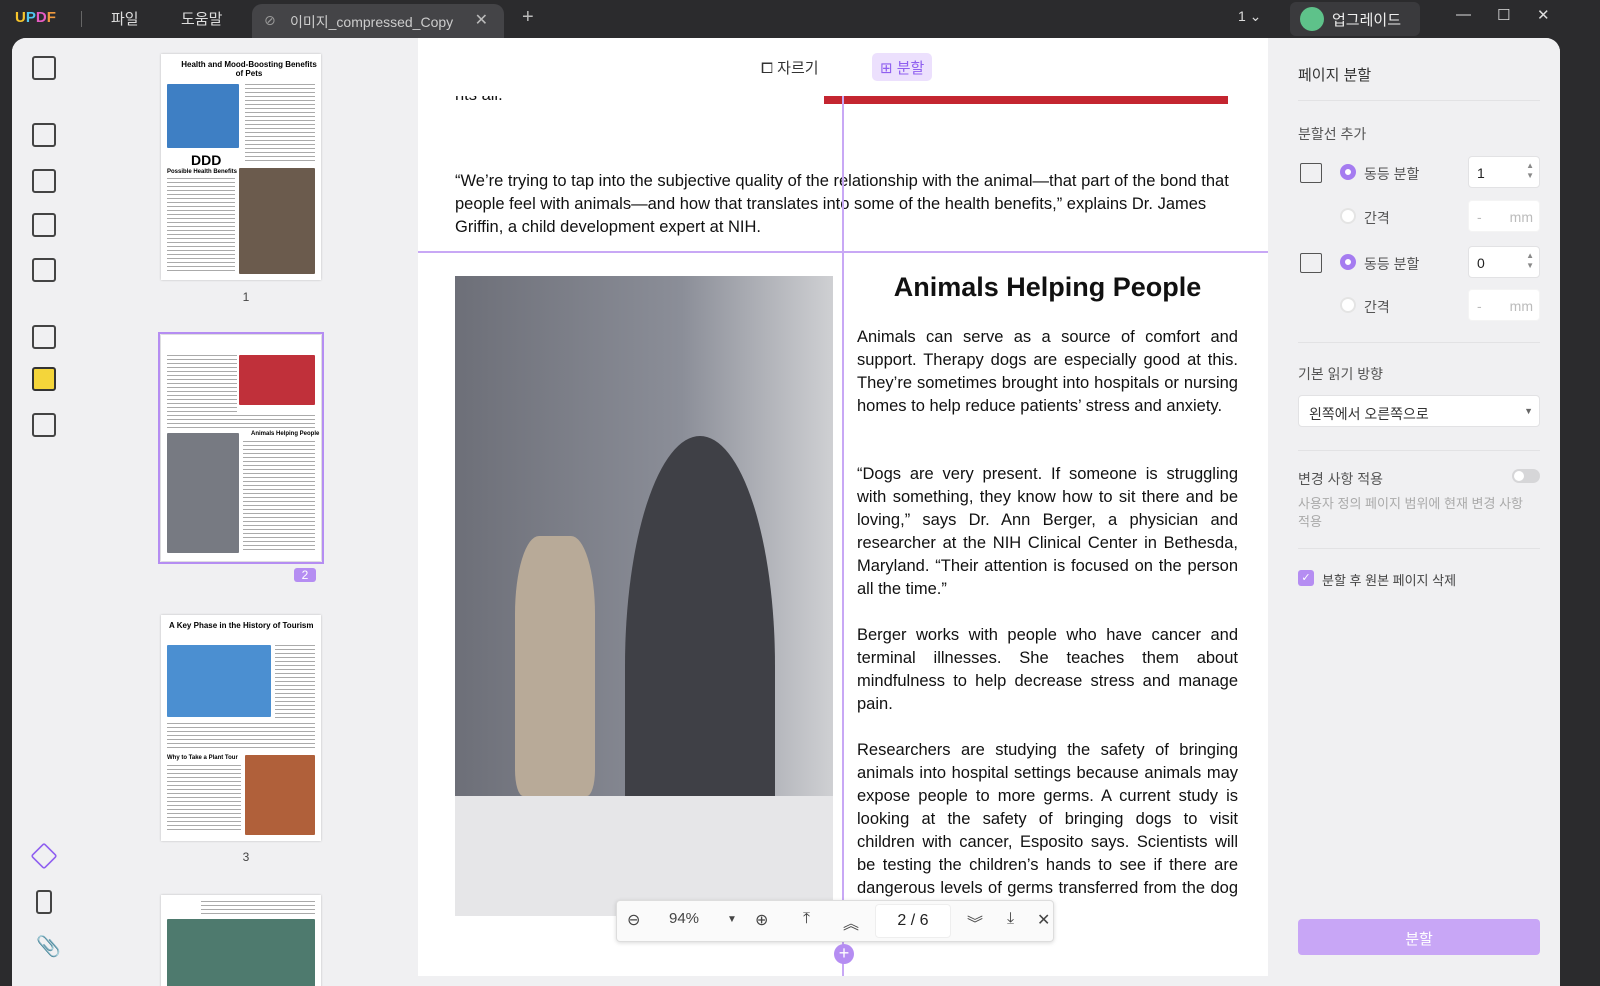  Describe the element at coordinates (1389, 580) in the screenshot. I see `delete-original-label: 분할 후 원본 페이지 삭제` at that location.